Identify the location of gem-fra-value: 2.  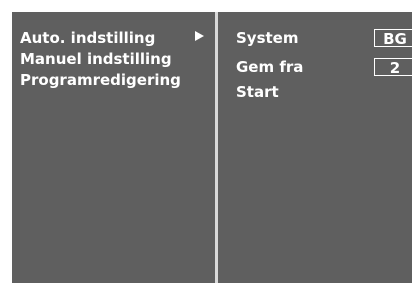
(395, 68).